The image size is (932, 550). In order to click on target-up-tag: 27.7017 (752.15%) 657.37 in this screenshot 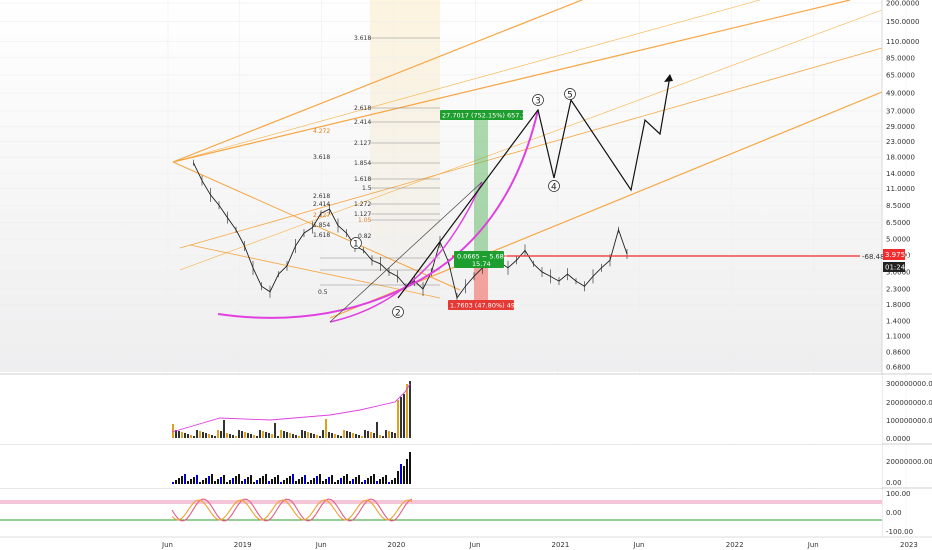, I will do `click(485, 115)`.